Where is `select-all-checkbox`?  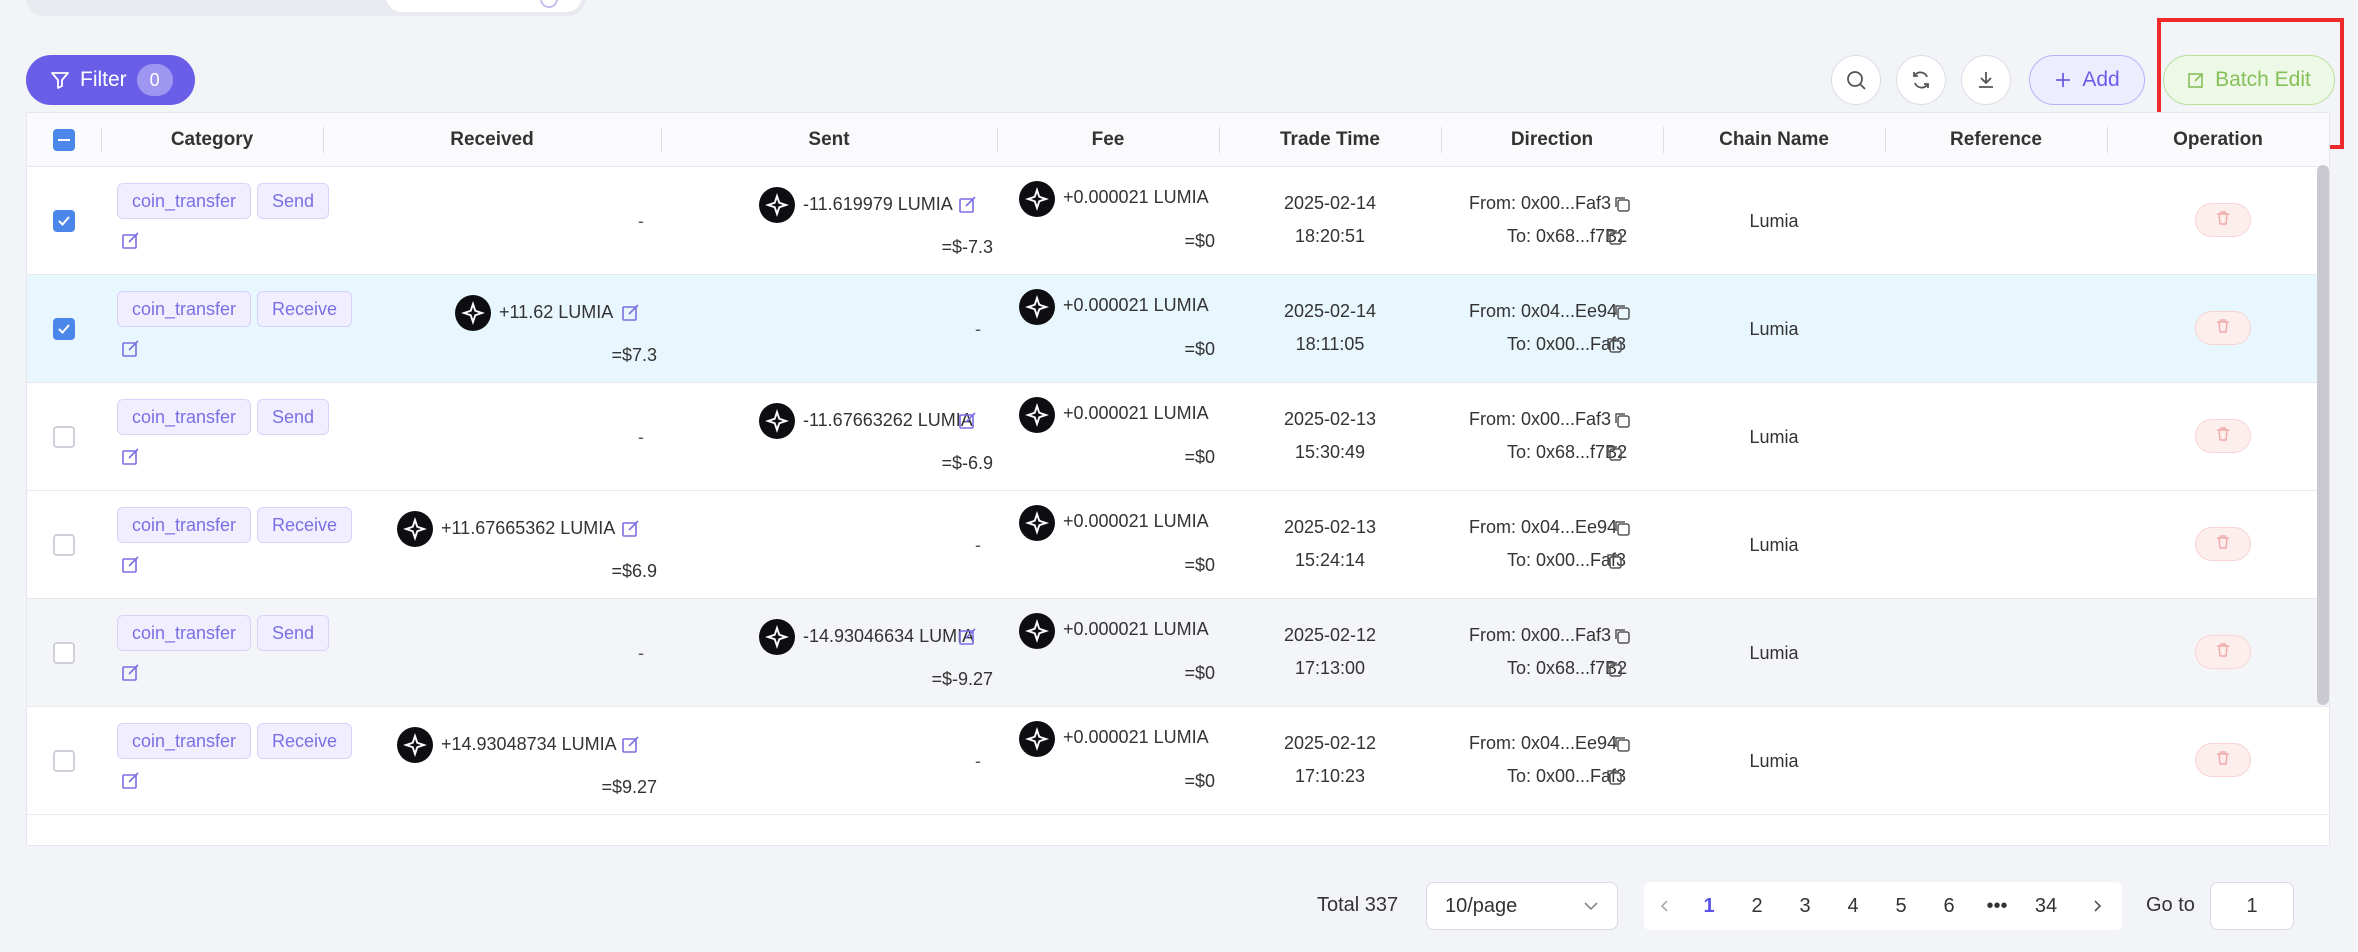 select-all-checkbox is located at coordinates (64, 140).